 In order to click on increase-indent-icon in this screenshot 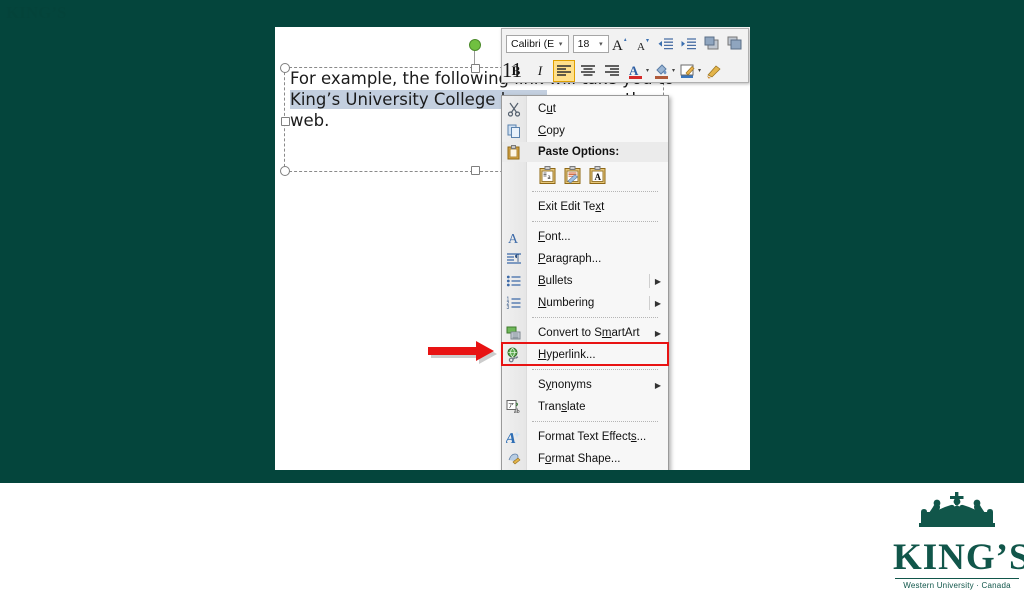, I will do `click(688, 44)`.